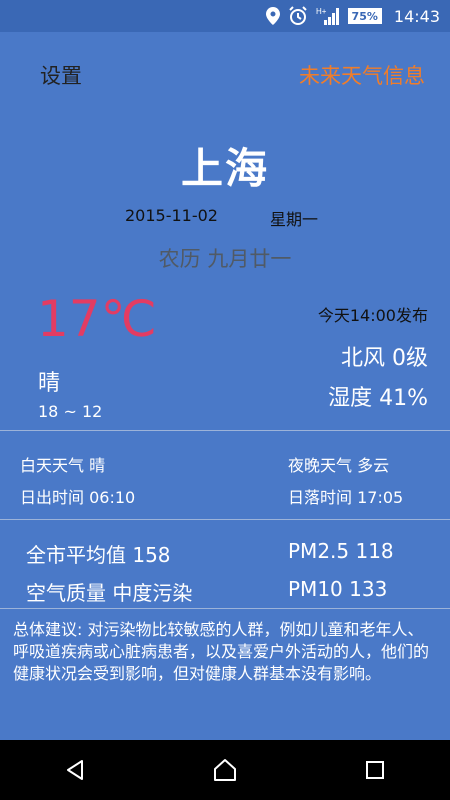 The height and width of the screenshot is (800, 450). What do you see at coordinates (232, 75) in the screenshot?
I see `top-bar: 设置 未来天气信息` at bounding box center [232, 75].